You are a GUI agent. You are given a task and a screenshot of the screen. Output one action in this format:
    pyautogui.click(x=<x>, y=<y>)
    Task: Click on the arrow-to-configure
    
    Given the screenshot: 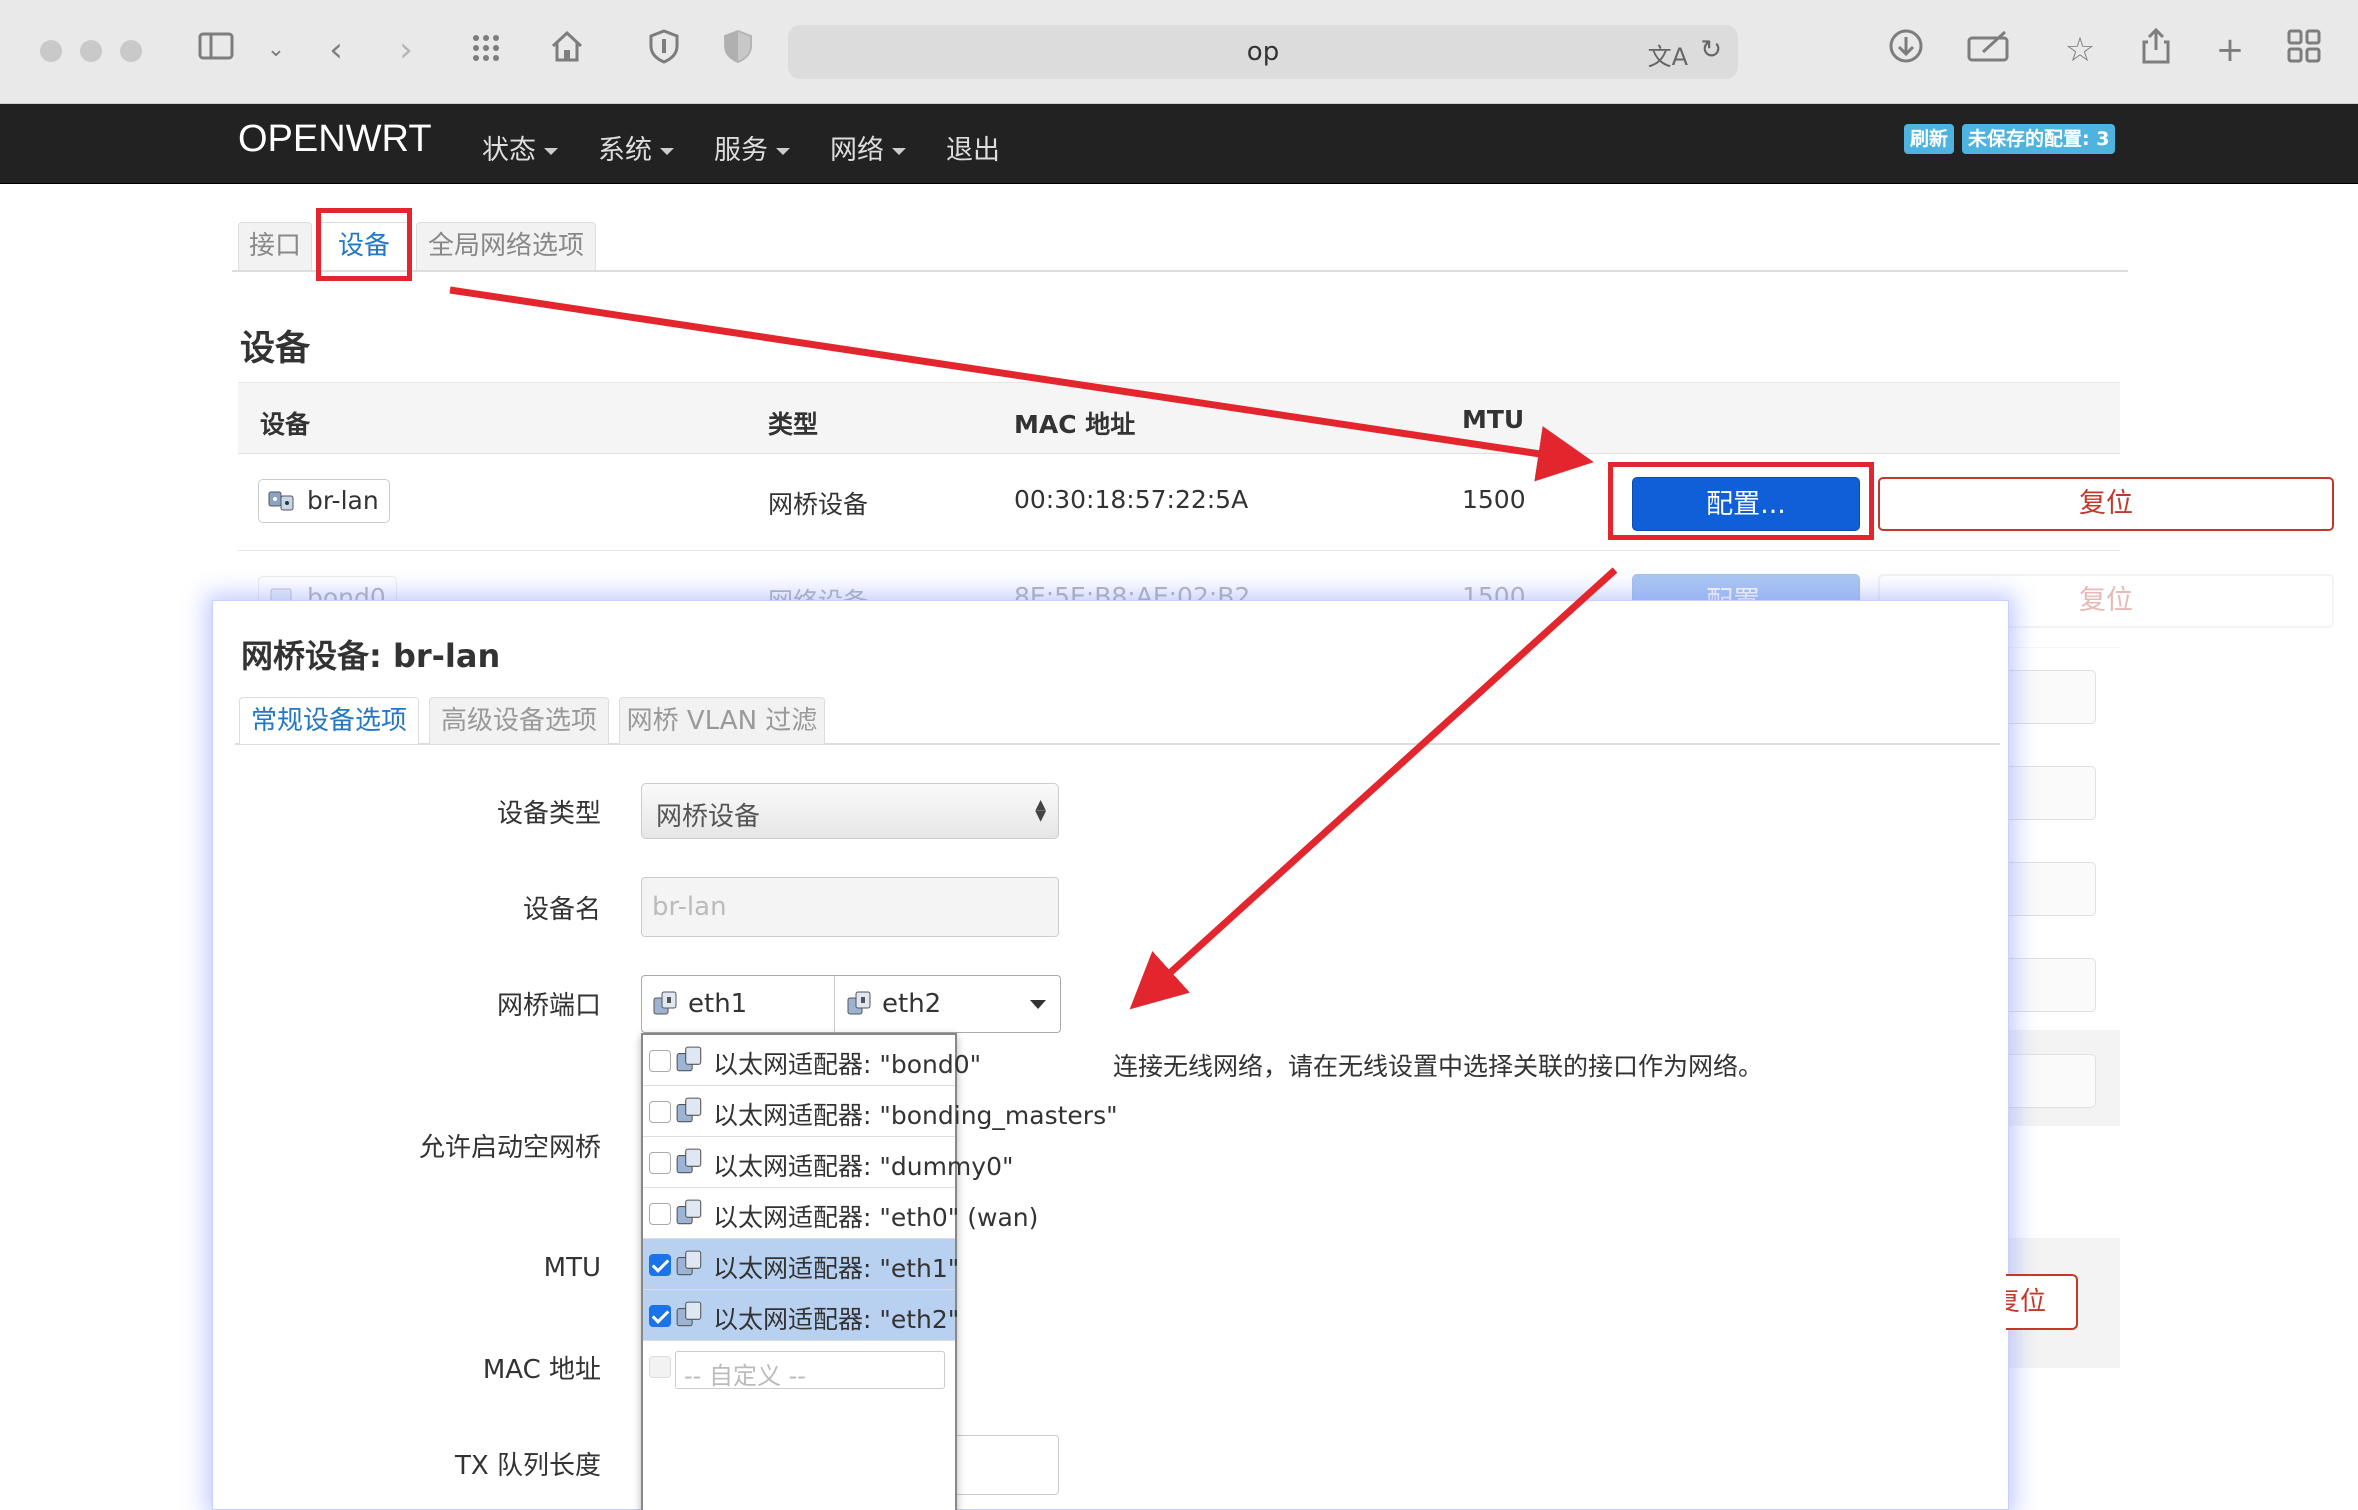 What is the action you would take?
    pyautogui.click(x=1021, y=384)
    